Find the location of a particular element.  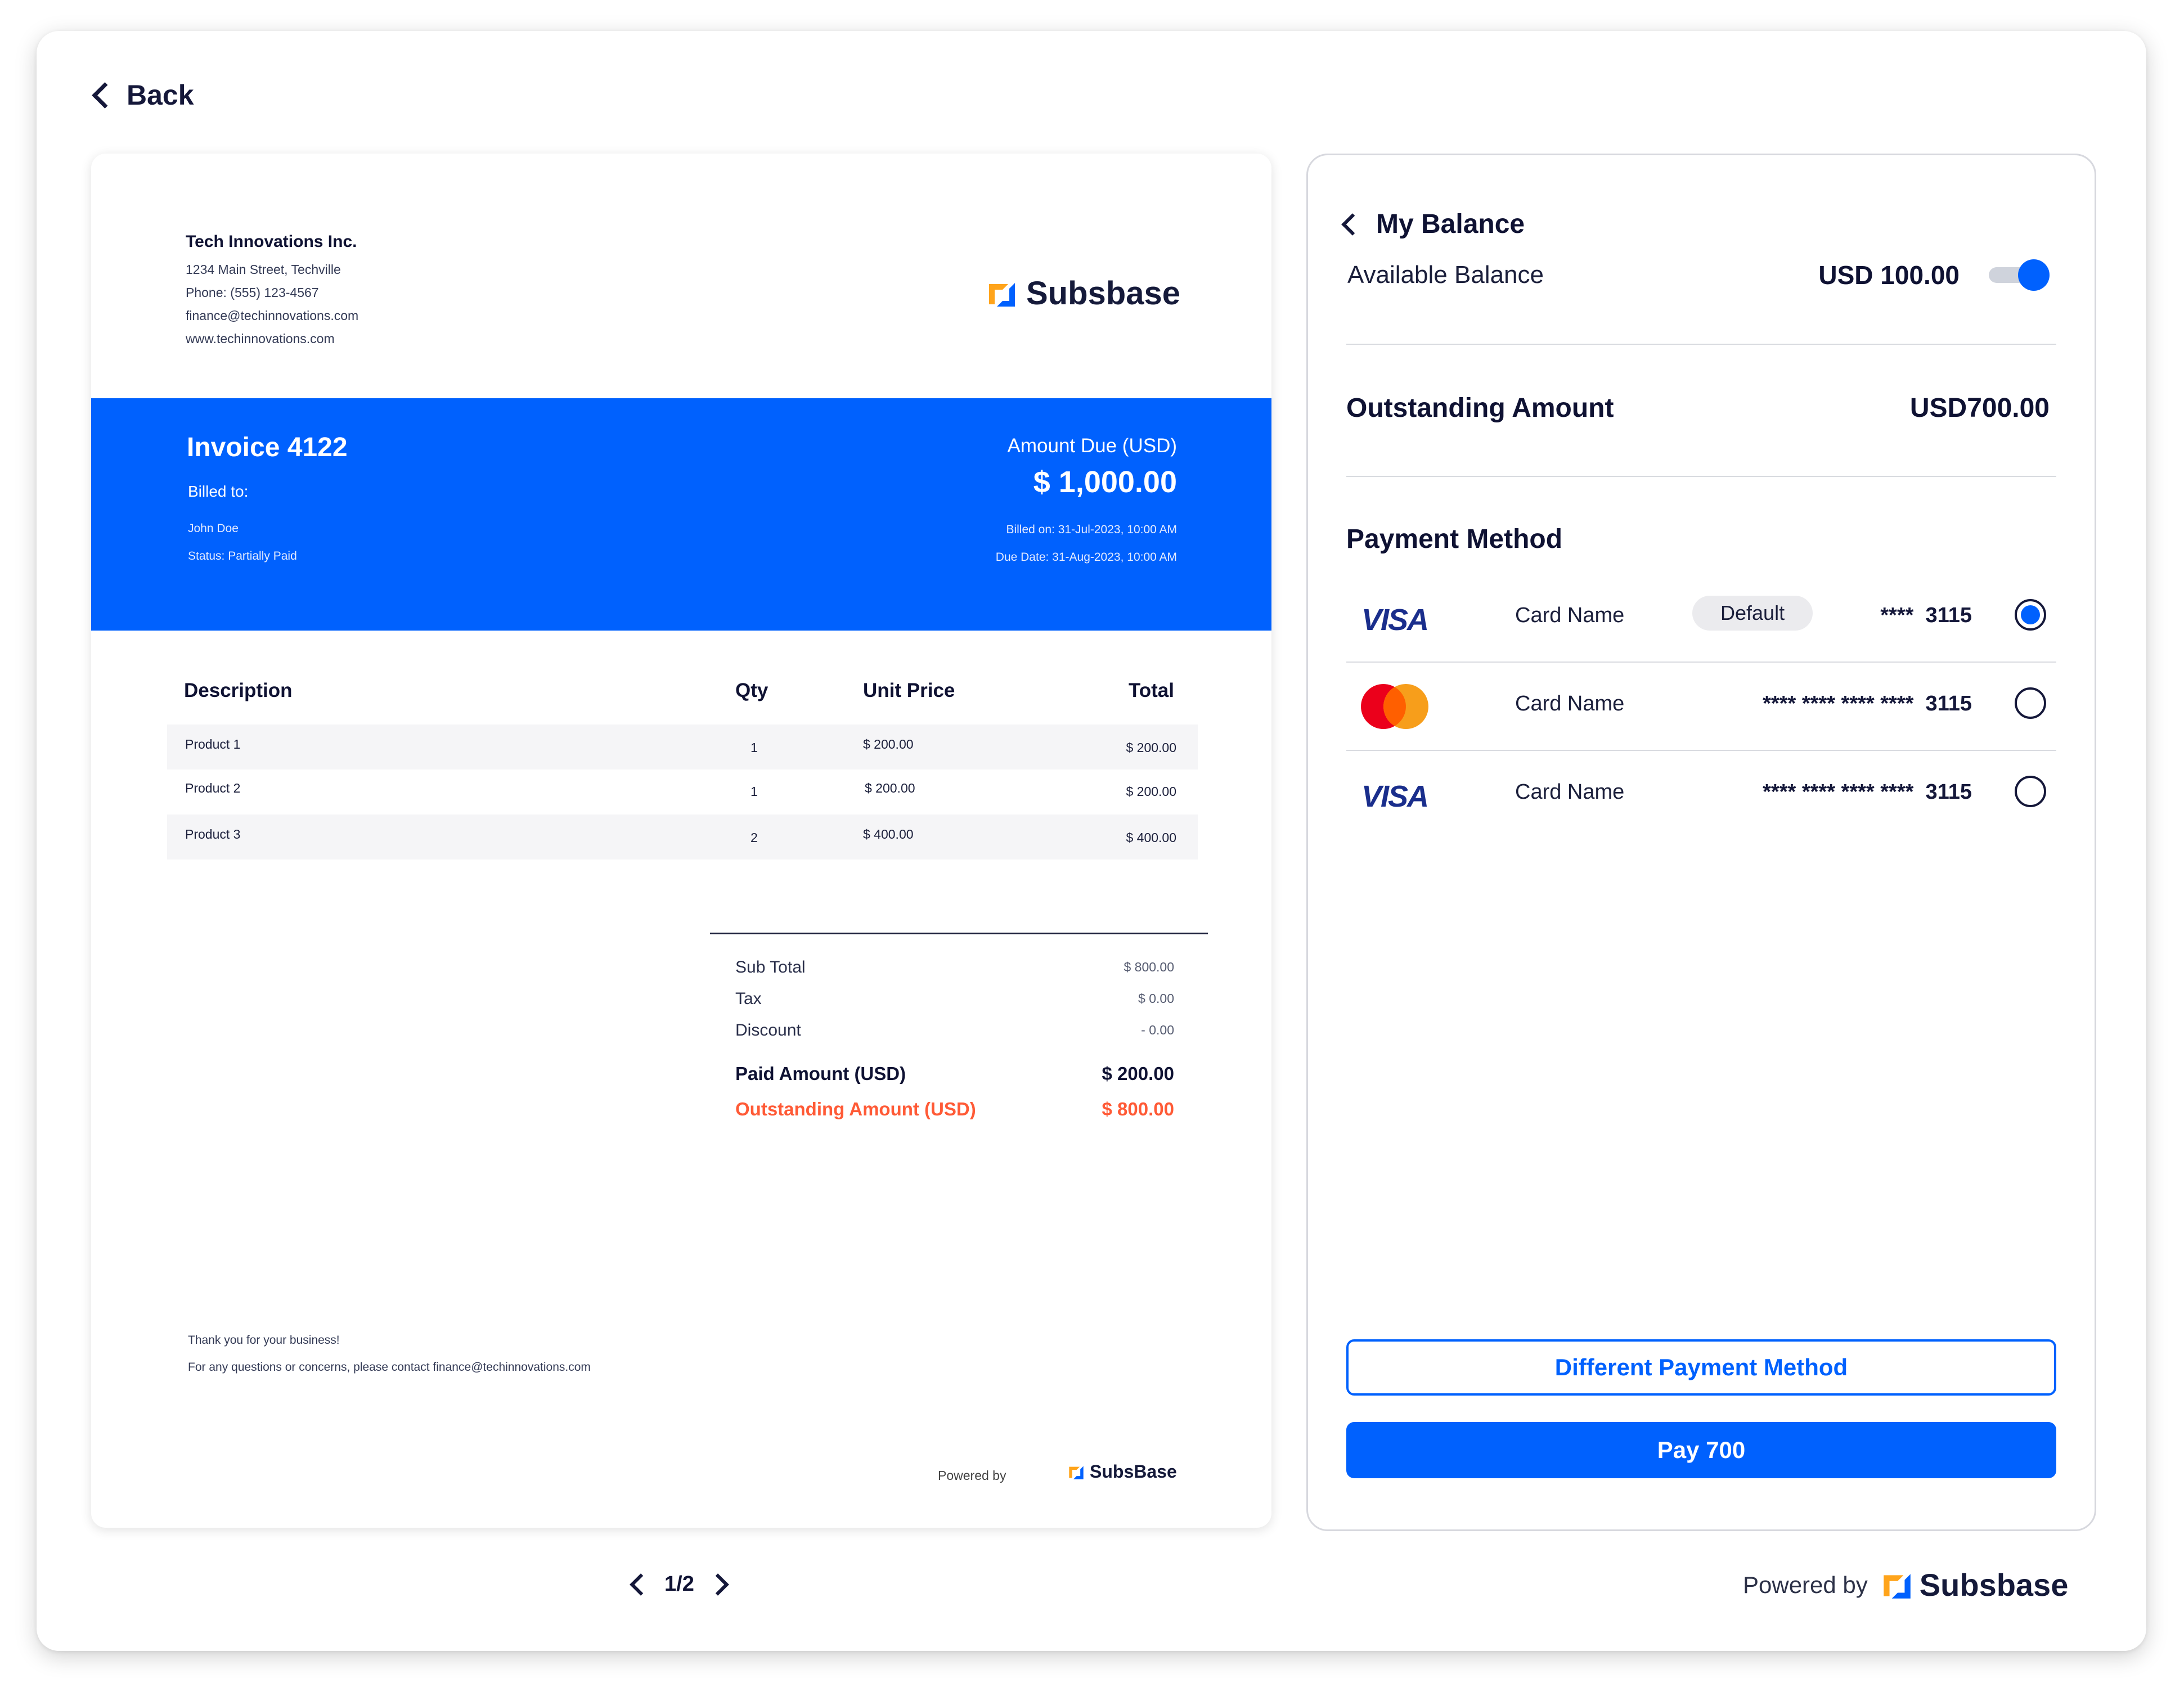

table-row: Product 1 1 $ 200.00 $ 200.00 is located at coordinates (682, 747).